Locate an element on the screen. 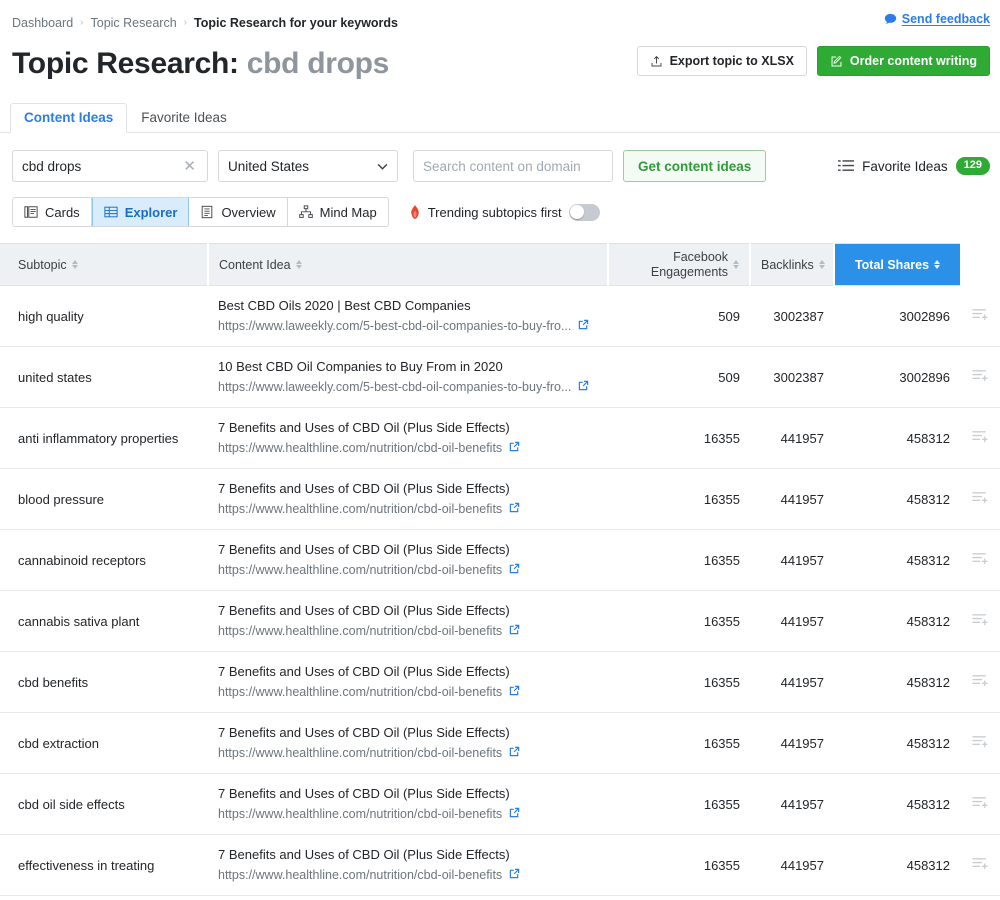 Image resolution: width=1000 pixels, height=900 pixels. breadcrumb-item-dashboard: Dashboard is located at coordinates (42, 23).